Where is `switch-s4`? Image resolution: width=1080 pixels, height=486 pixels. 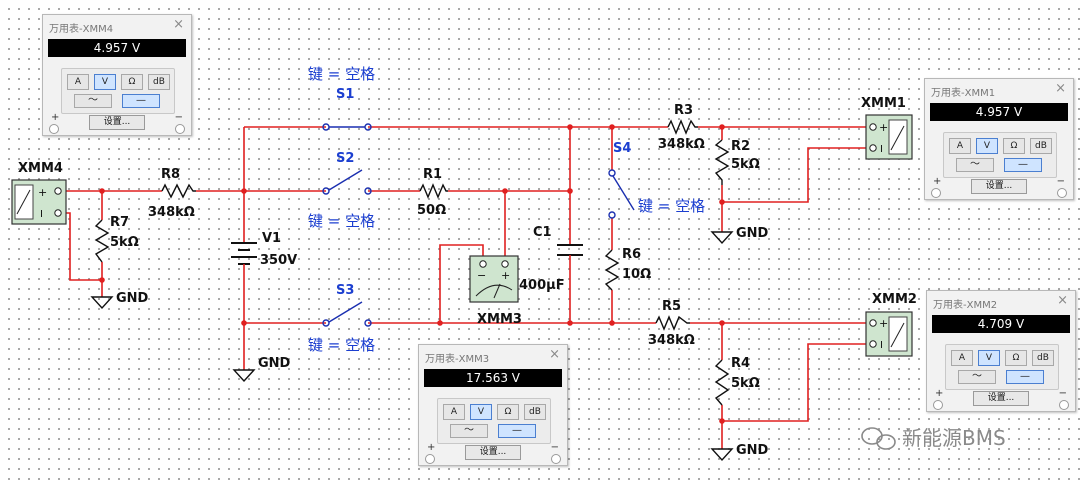 switch-s4 is located at coordinates (621, 194).